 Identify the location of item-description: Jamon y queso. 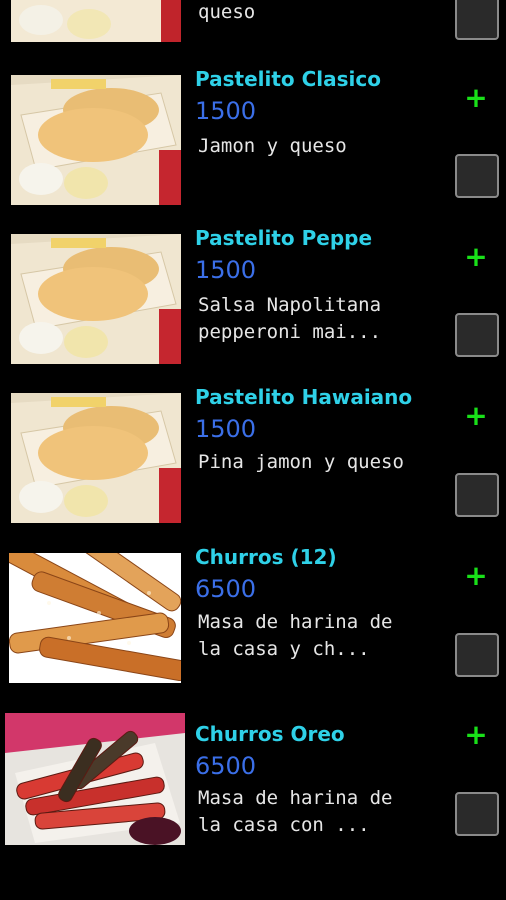
(272, 146).